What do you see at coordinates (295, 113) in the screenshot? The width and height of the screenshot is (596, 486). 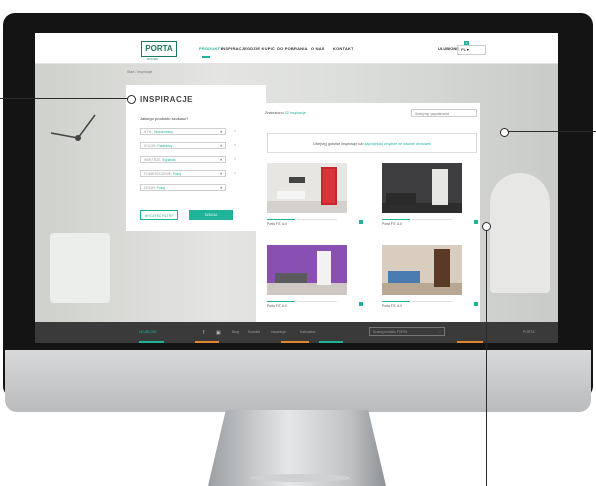 I see `results-count-value: 32 inspiracje` at bounding box center [295, 113].